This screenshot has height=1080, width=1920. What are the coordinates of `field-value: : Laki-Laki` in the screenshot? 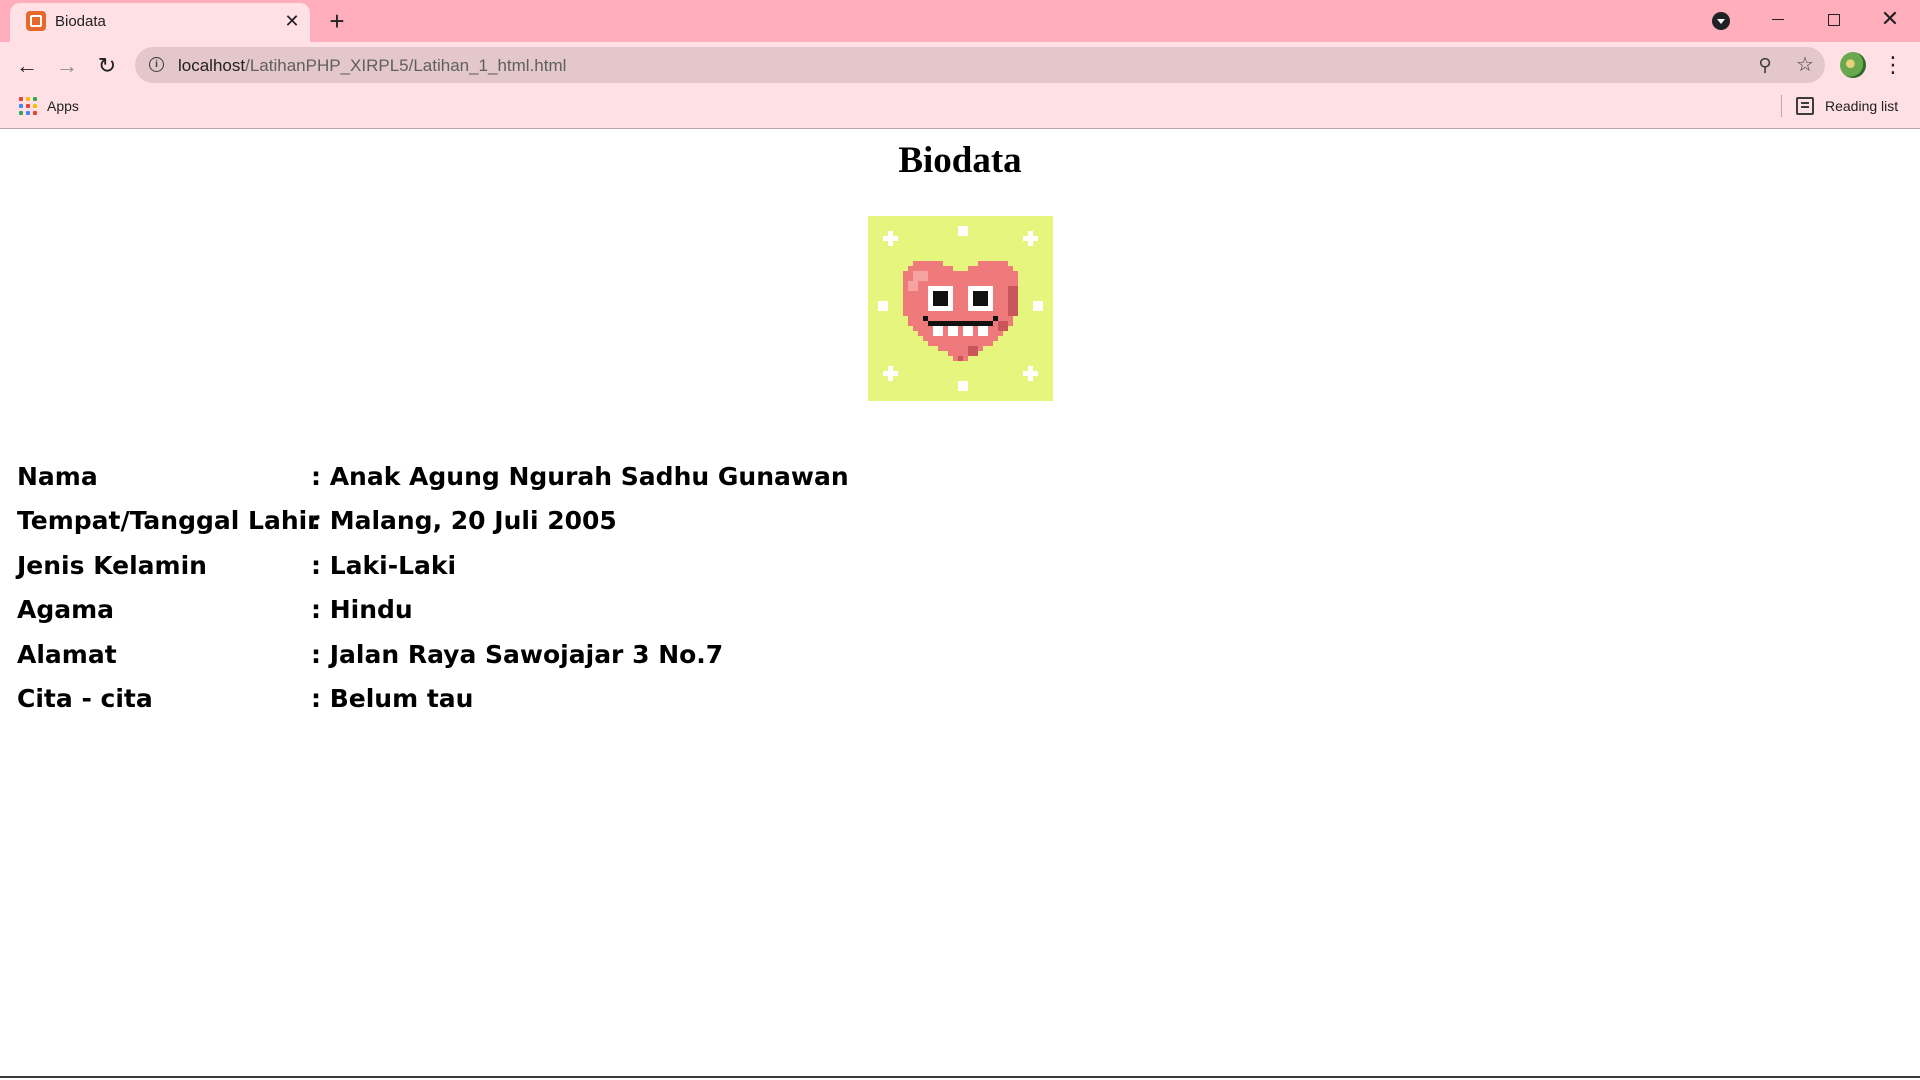 It's located at (384, 565).